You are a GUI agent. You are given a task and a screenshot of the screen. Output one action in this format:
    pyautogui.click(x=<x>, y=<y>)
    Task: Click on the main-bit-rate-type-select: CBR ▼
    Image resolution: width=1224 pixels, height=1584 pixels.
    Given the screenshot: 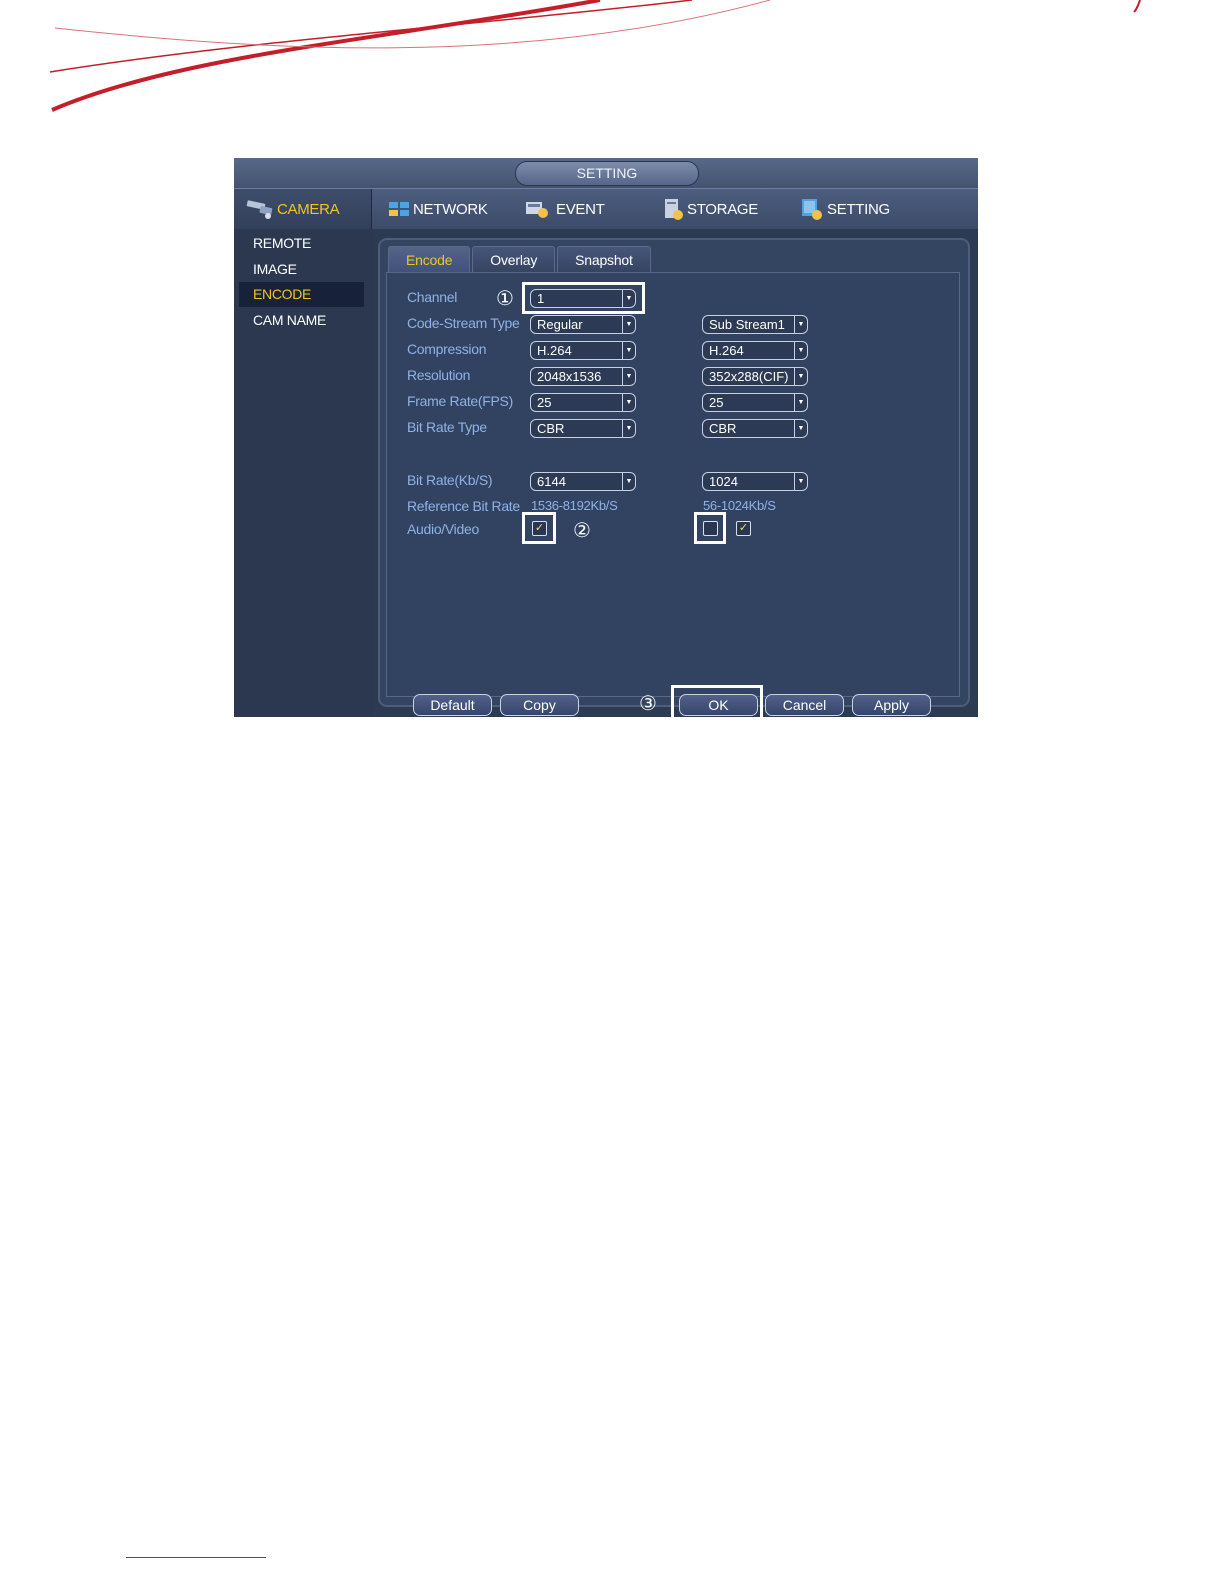 What is the action you would take?
    pyautogui.click(x=583, y=428)
    